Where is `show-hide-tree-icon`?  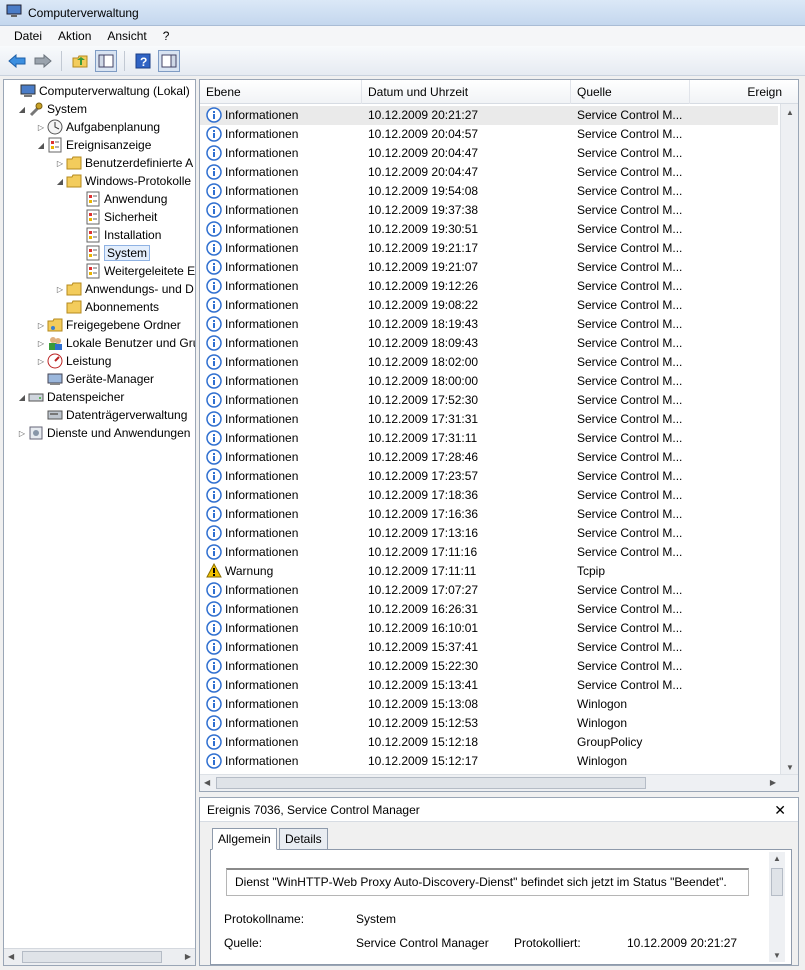
show-hide-tree-icon is located at coordinates (106, 60).